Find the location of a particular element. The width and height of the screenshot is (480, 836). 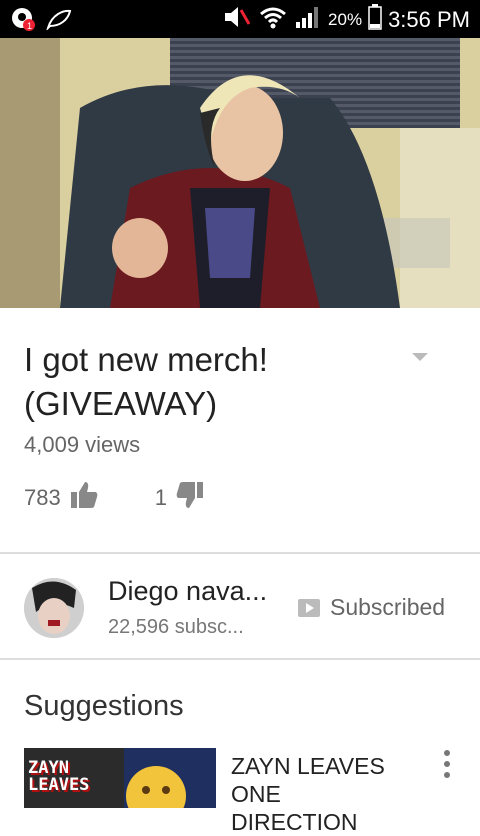

notification-icon: 1 is located at coordinates (23, 21).